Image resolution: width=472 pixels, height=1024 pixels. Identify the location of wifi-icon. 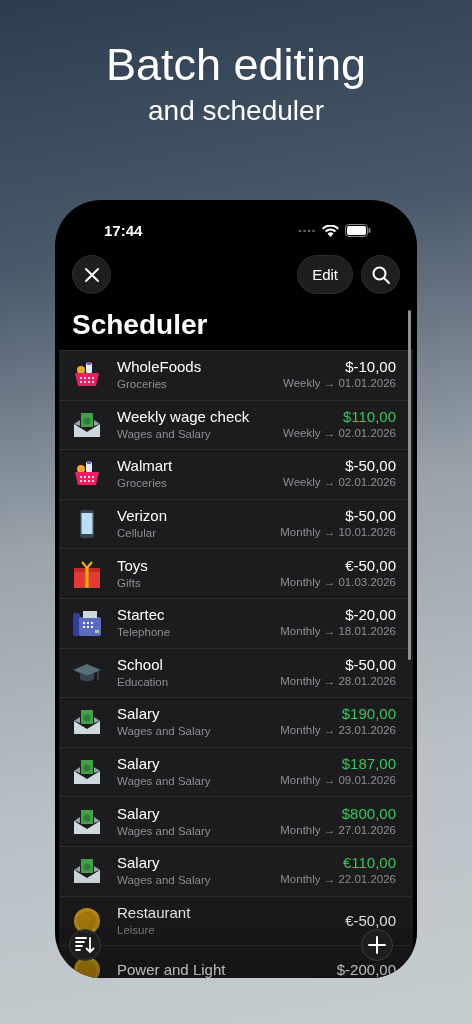
(330, 230).